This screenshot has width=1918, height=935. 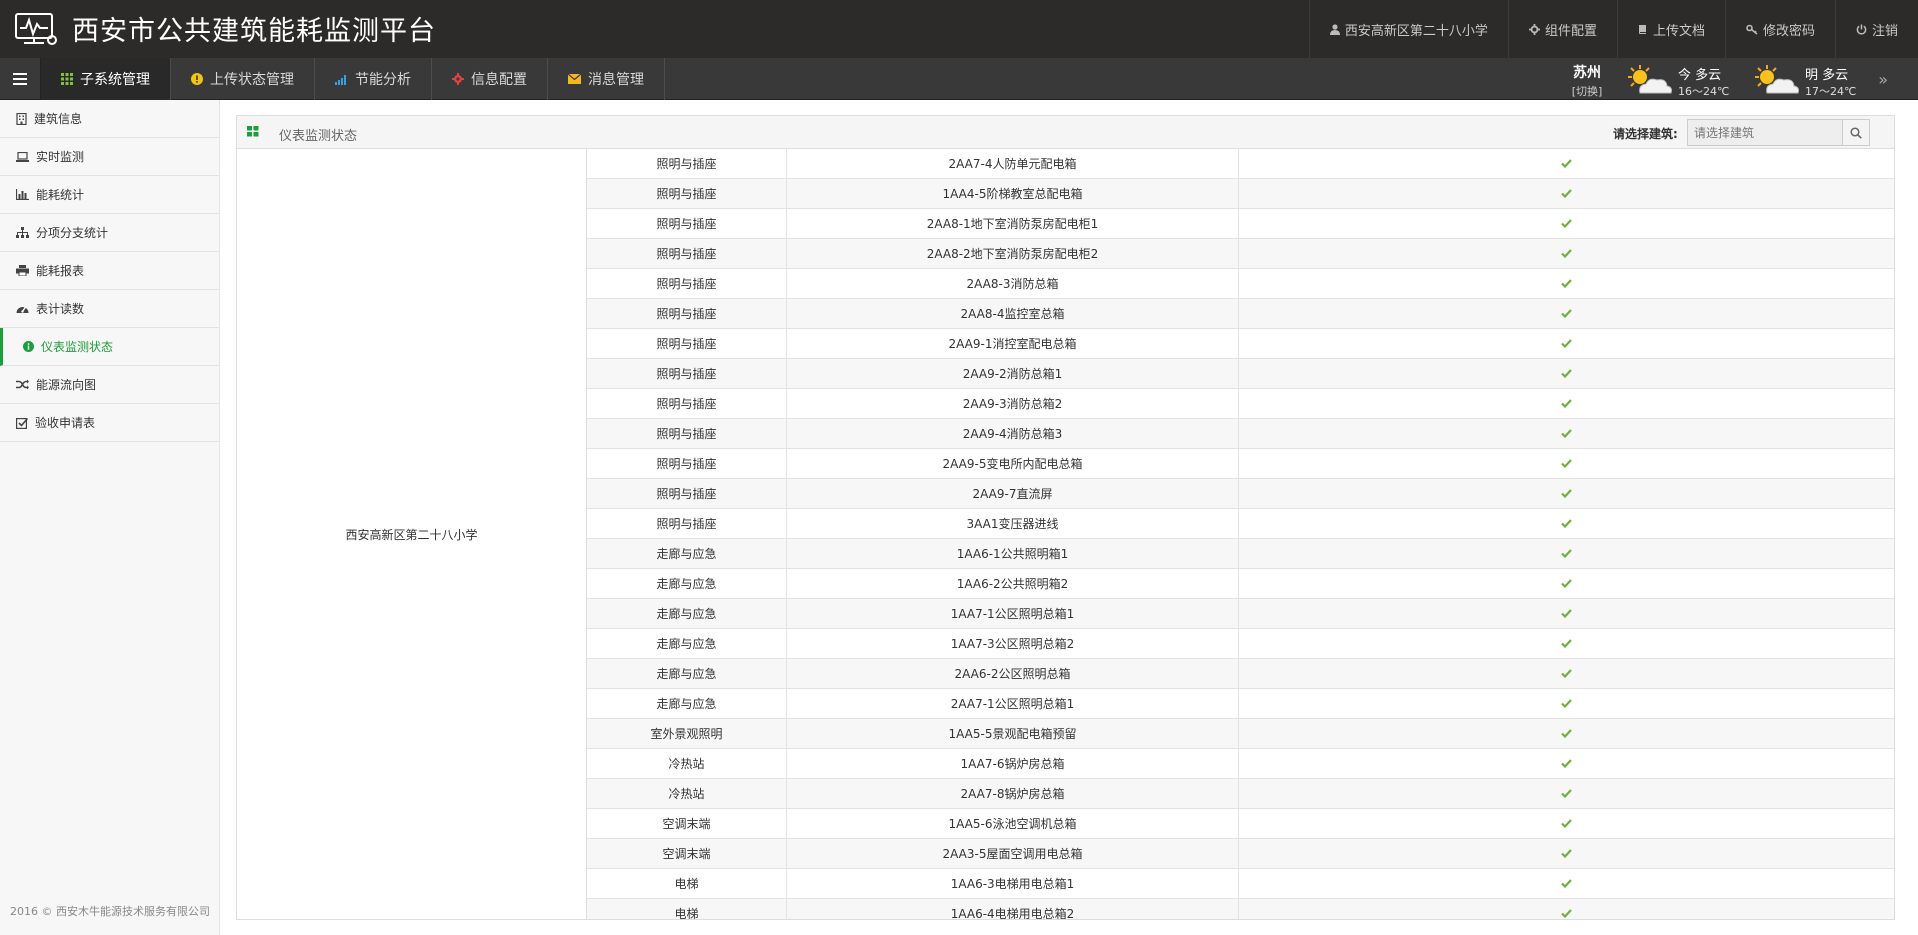 I want to click on cog-icon, so click(x=458, y=79).